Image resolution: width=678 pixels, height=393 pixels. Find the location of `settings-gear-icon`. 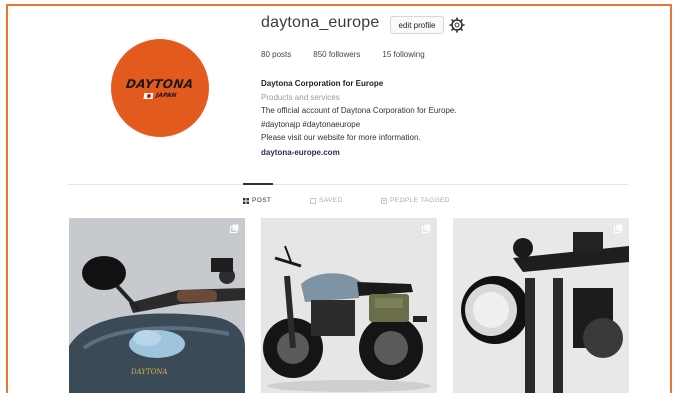

settings-gear-icon is located at coordinates (457, 25).